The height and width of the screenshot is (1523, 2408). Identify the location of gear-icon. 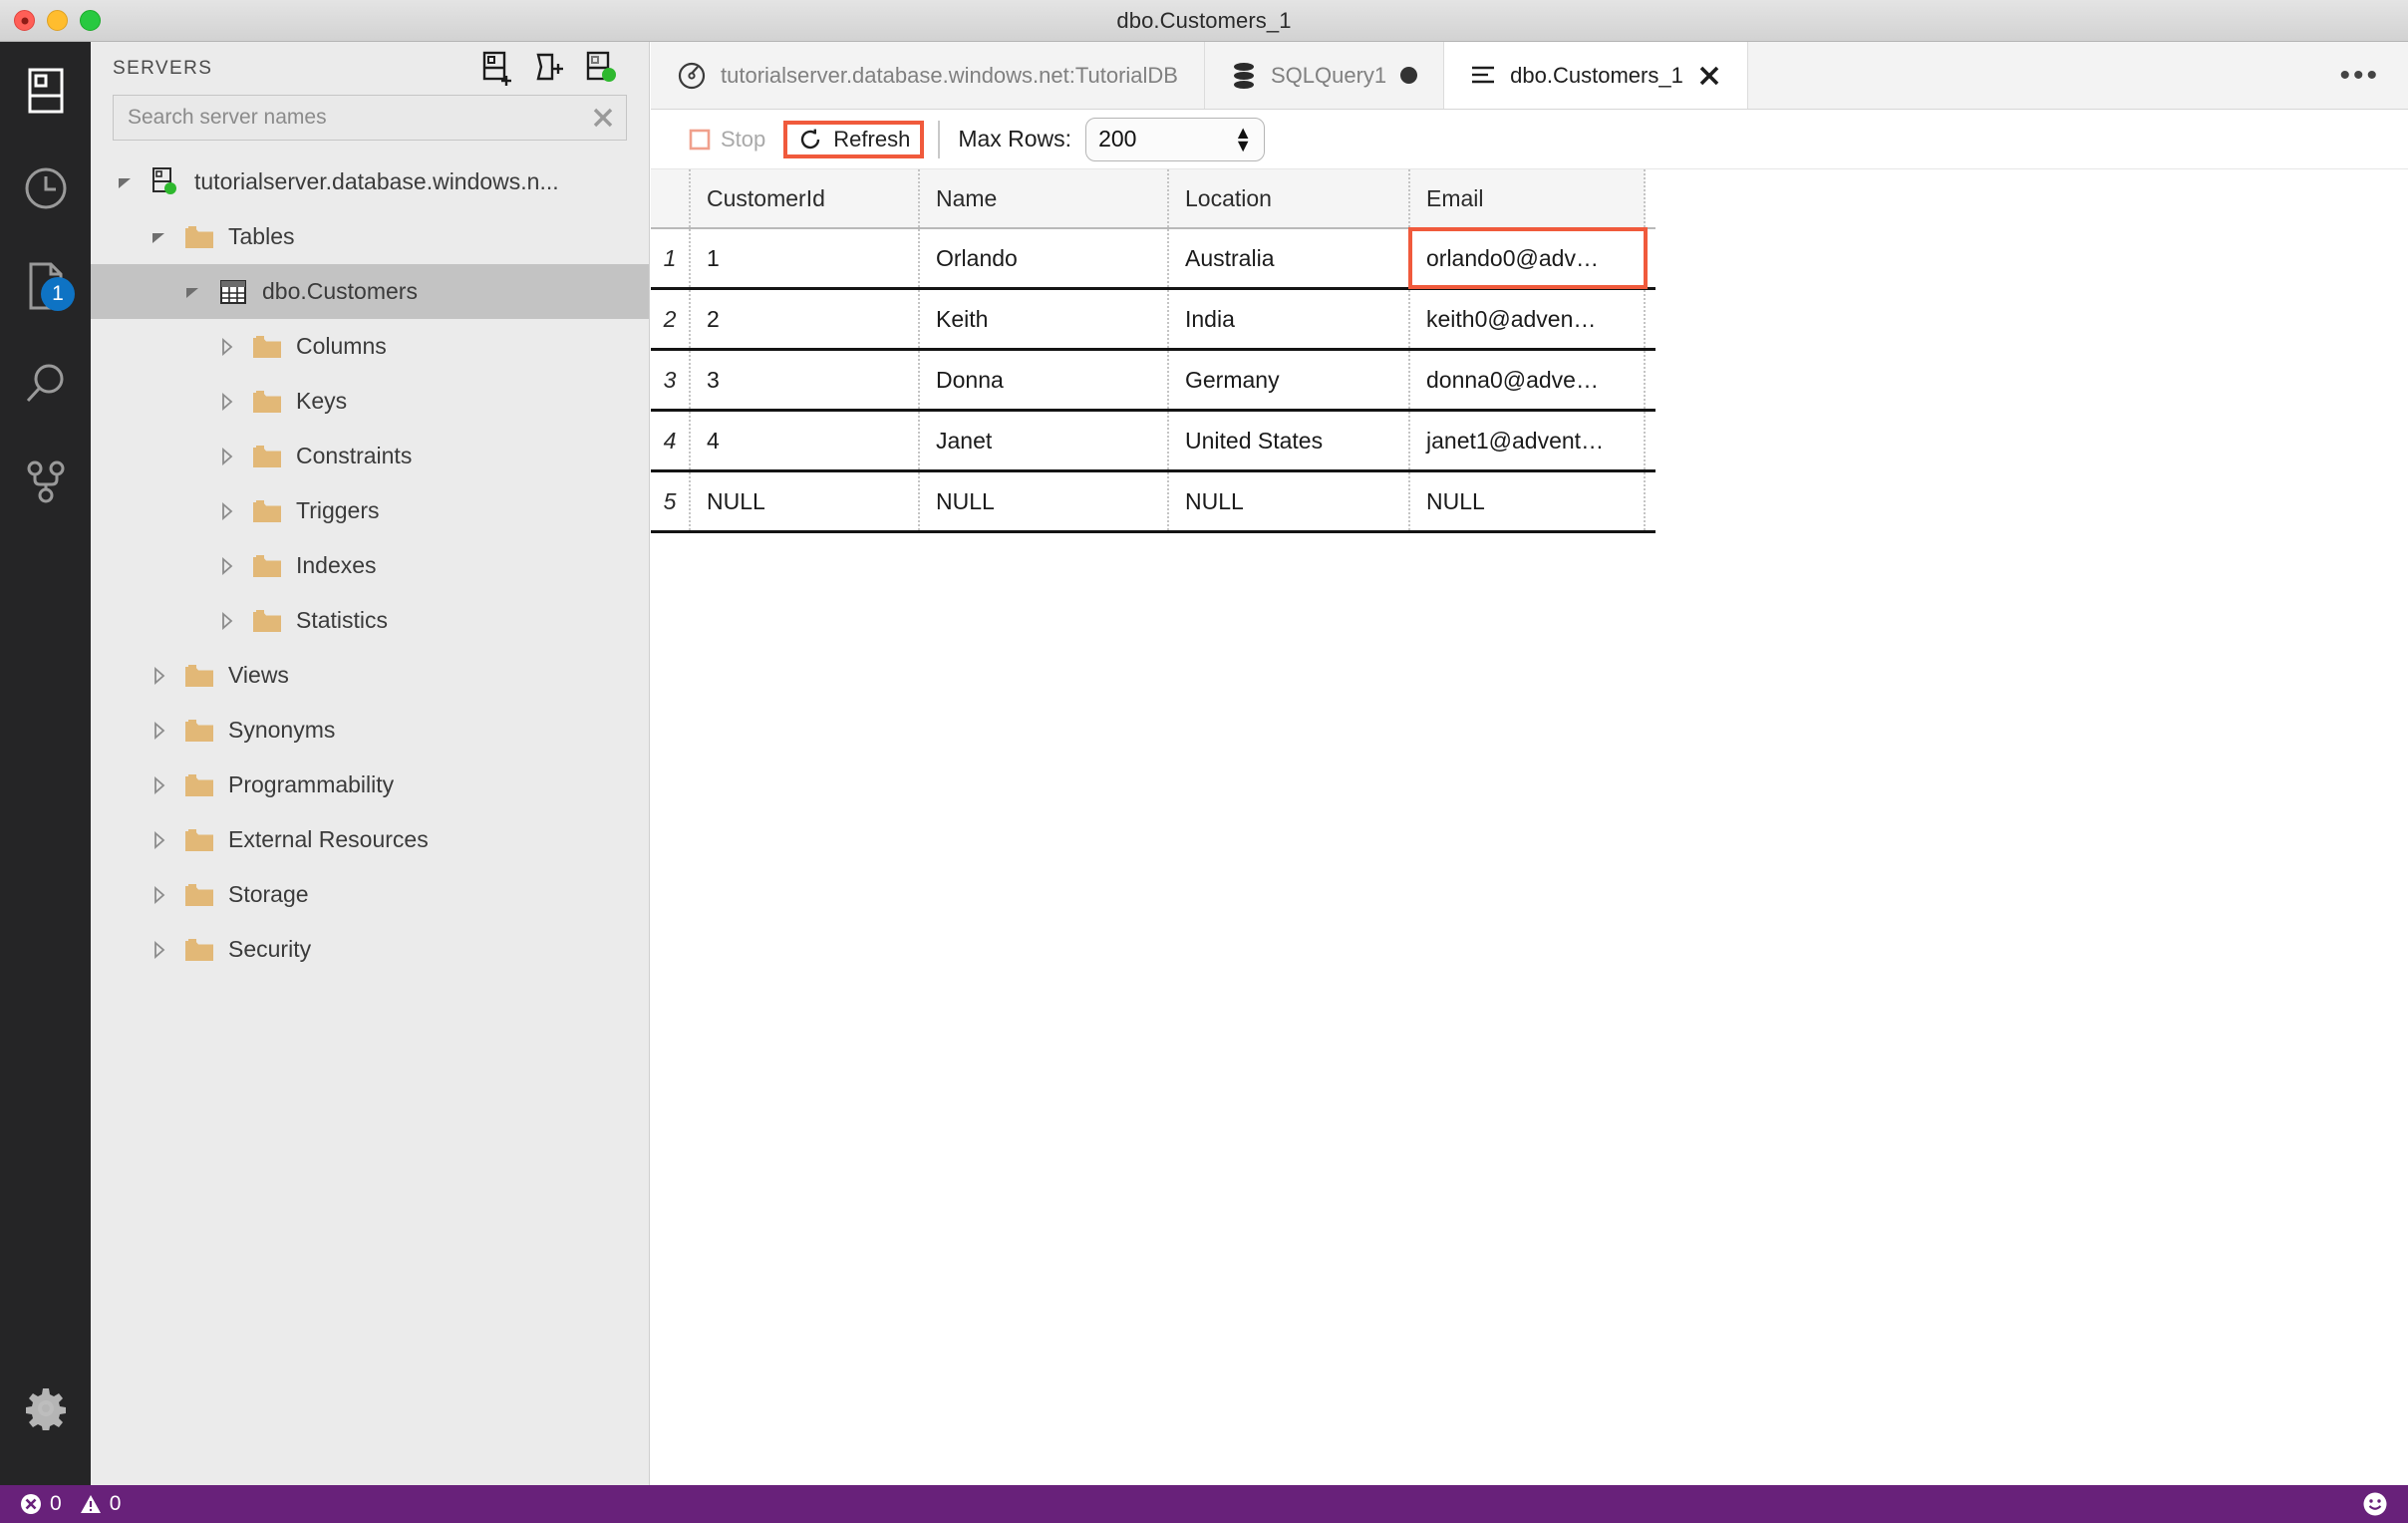
(46, 1408).